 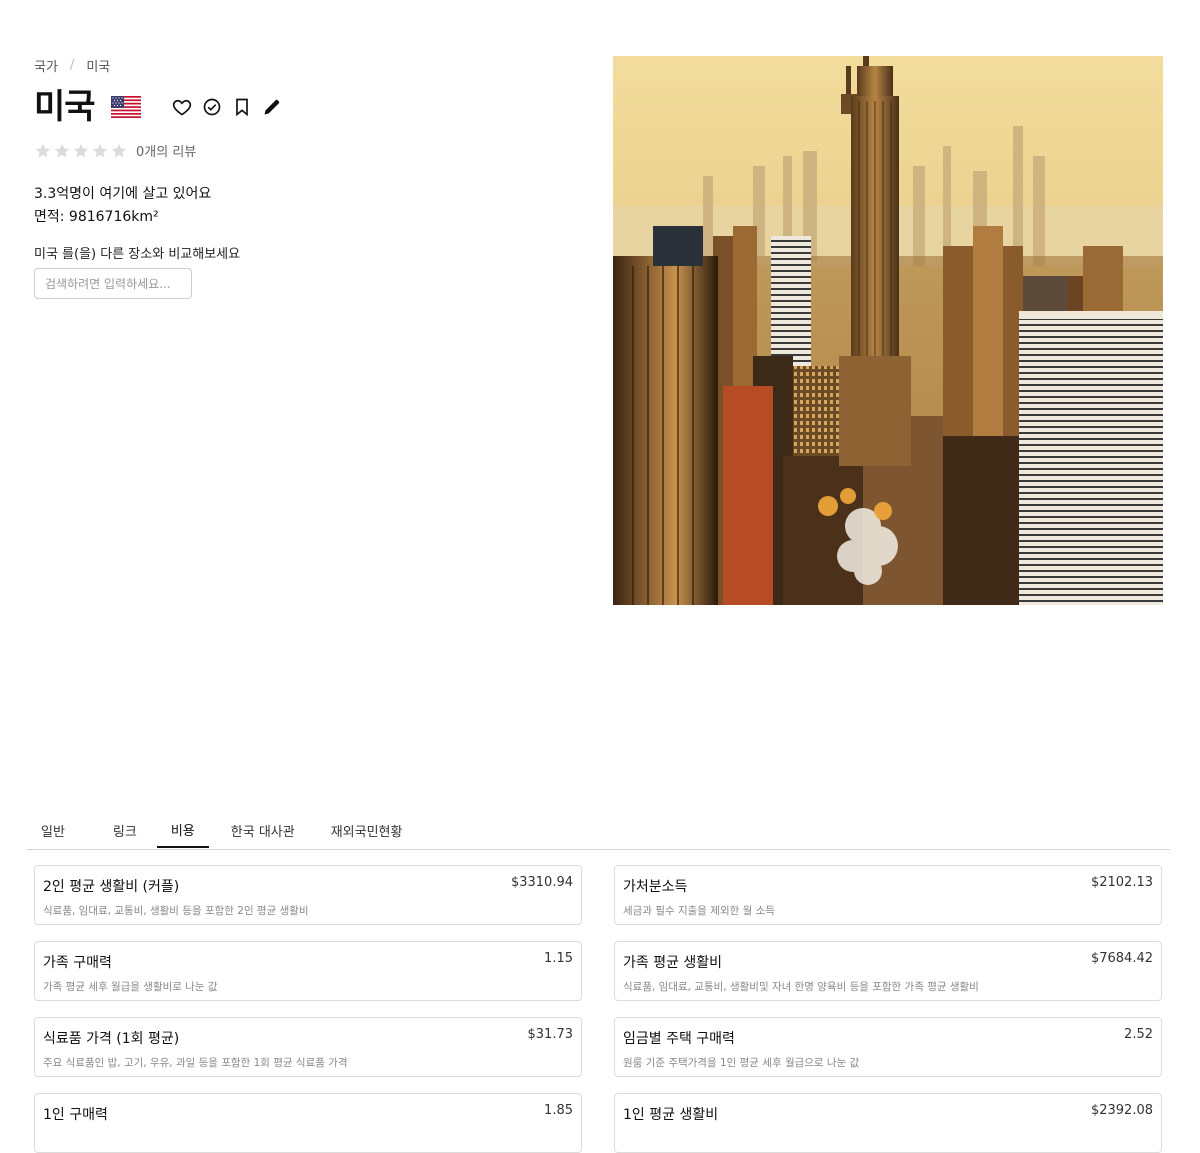 I want to click on population-text: 3.3억명이 여기에 살고 있어요, so click(x=123, y=194).